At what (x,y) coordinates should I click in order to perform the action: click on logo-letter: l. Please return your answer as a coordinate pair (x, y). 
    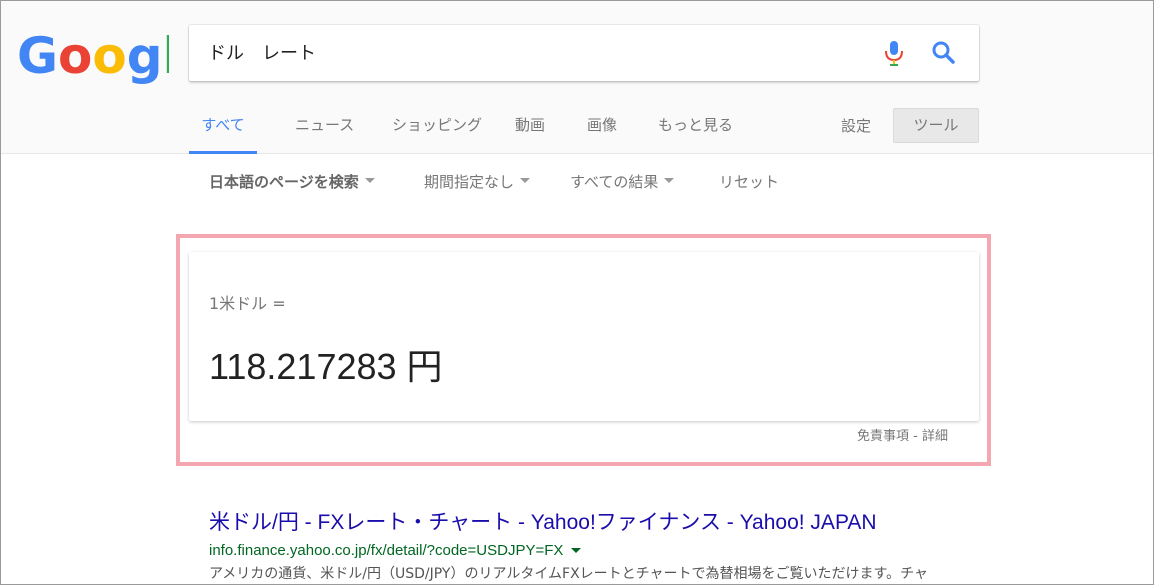
    Looking at the image, I should click on (166, 56).